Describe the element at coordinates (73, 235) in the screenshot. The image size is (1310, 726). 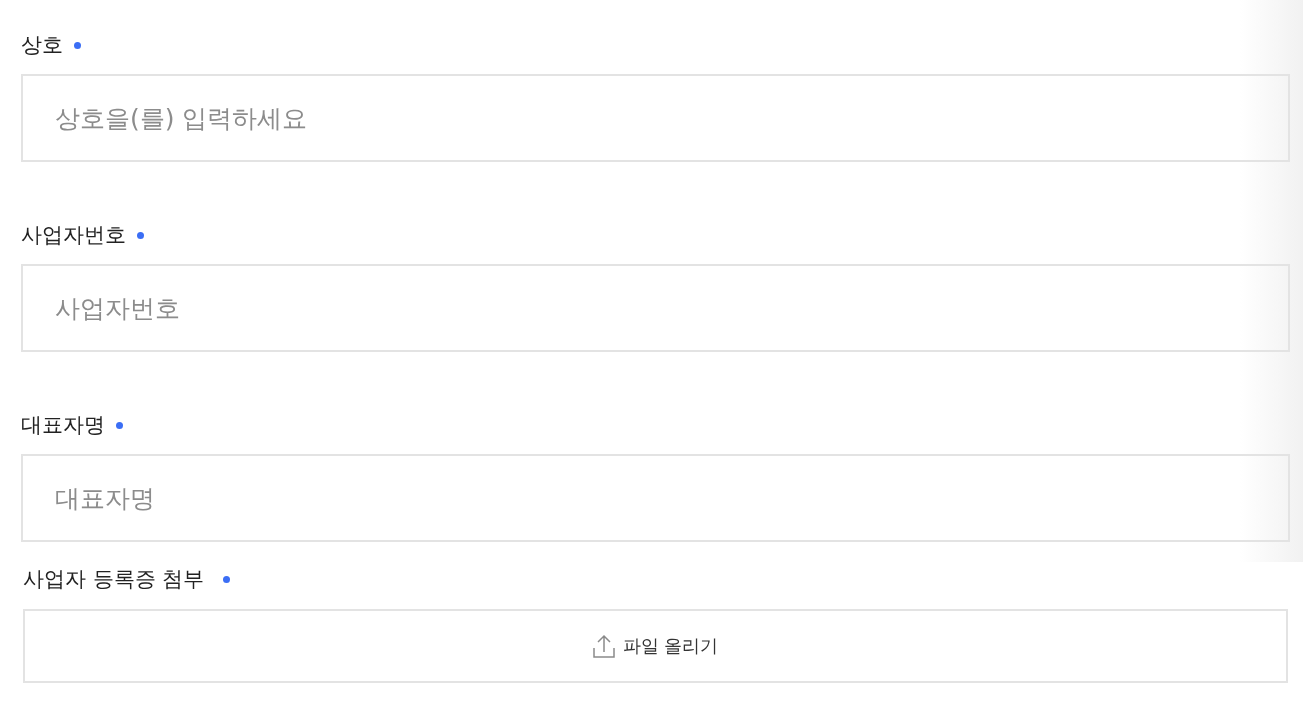
I see `field-label: 사업자번호` at that location.